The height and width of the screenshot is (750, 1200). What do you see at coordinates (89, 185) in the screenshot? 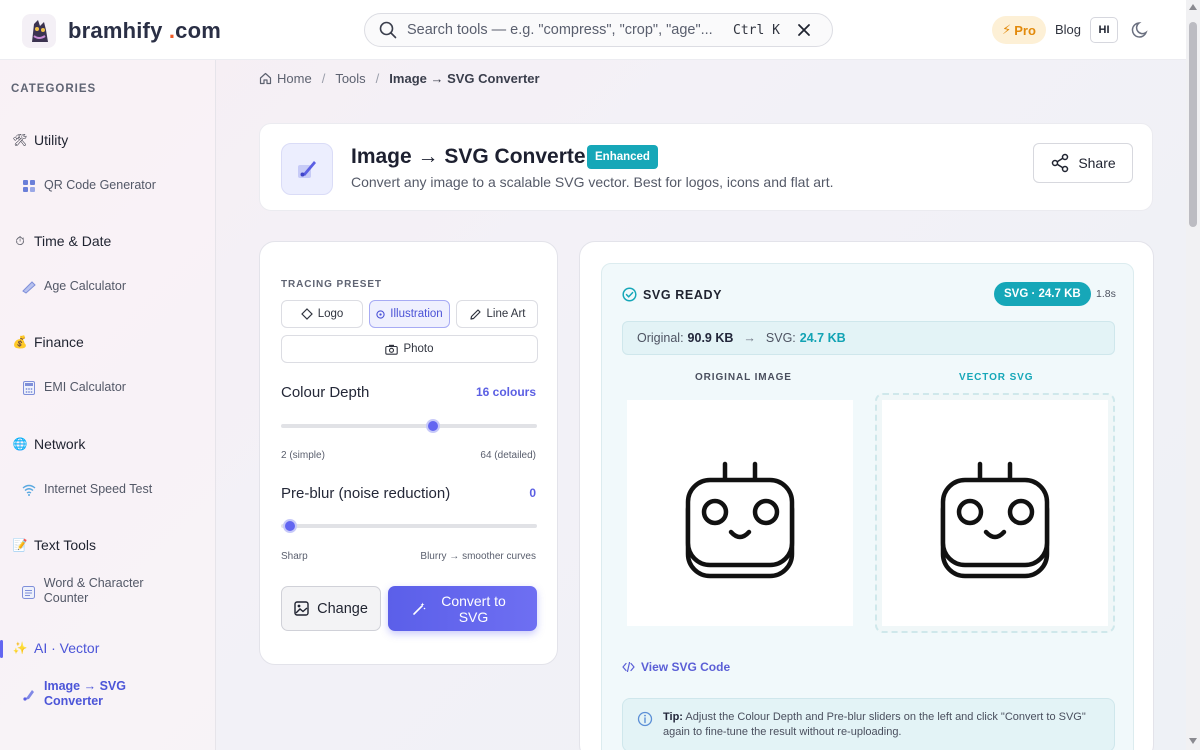
I see `sidebar-item-qr-code-generator: QR Code Generator` at bounding box center [89, 185].